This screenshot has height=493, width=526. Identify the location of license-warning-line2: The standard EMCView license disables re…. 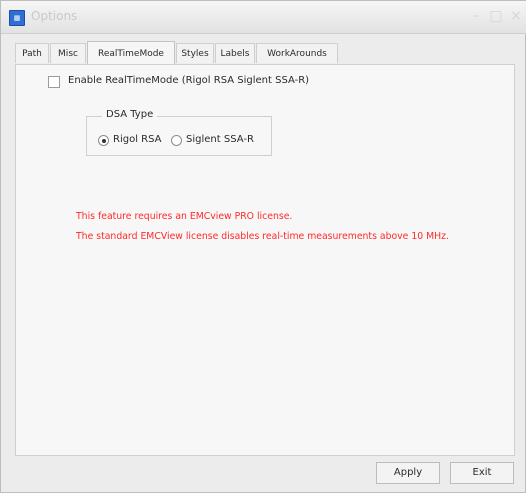
(262, 236).